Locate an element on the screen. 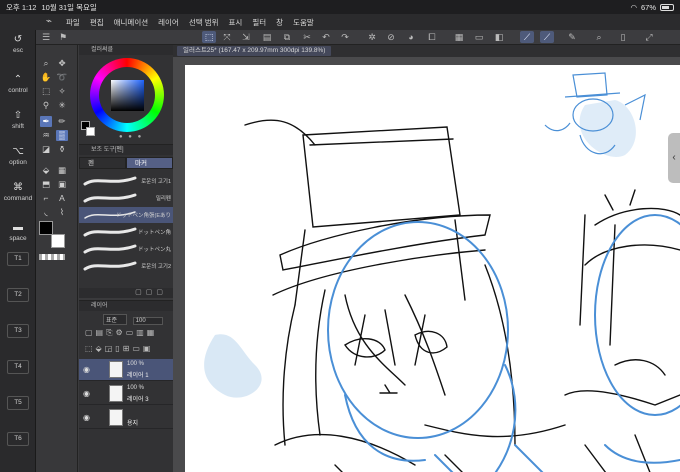  gear-icon: ✲ is located at coordinates (372, 37).